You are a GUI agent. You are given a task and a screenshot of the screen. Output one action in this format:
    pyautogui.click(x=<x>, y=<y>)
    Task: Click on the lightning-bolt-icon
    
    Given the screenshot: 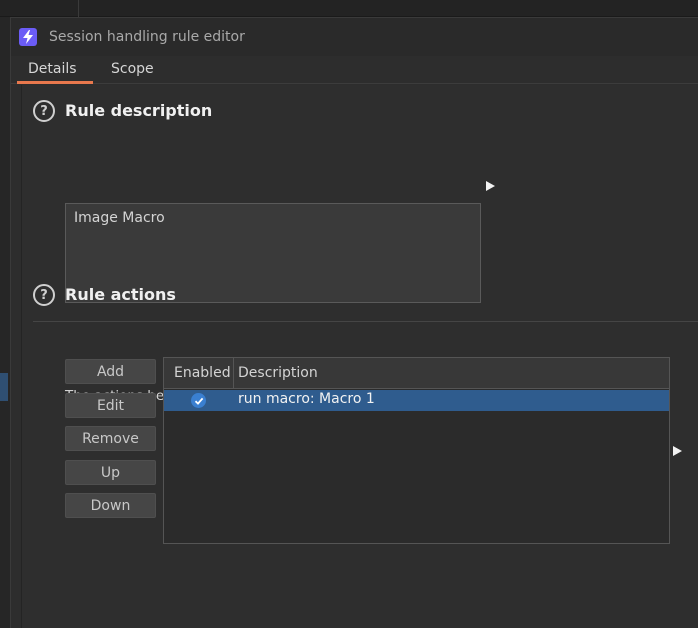 What is the action you would take?
    pyautogui.click(x=28, y=37)
    